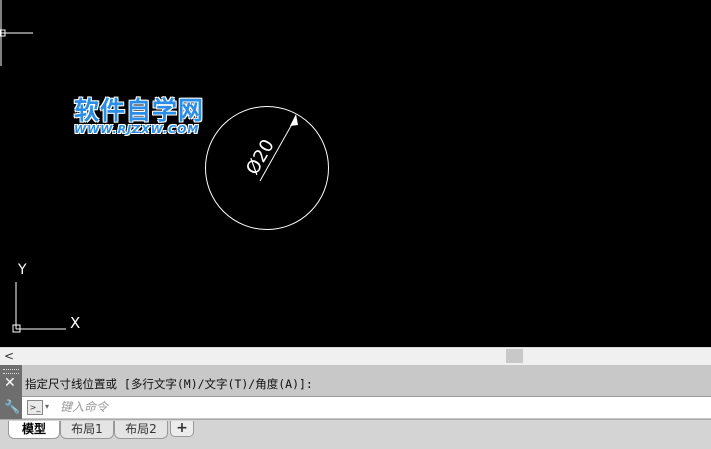 This screenshot has width=711, height=449. What do you see at coordinates (139, 110) in the screenshot?
I see `watermark-title: 软件自学网` at bounding box center [139, 110].